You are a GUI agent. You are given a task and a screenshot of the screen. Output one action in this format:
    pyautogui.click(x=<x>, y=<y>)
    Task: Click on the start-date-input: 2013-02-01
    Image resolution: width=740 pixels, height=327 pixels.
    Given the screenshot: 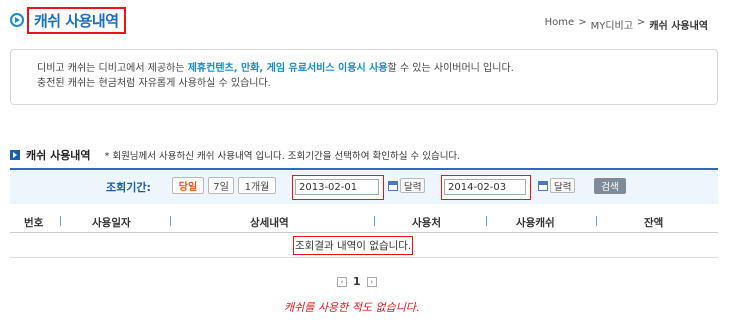 What is the action you would take?
    pyautogui.click(x=337, y=187)
    